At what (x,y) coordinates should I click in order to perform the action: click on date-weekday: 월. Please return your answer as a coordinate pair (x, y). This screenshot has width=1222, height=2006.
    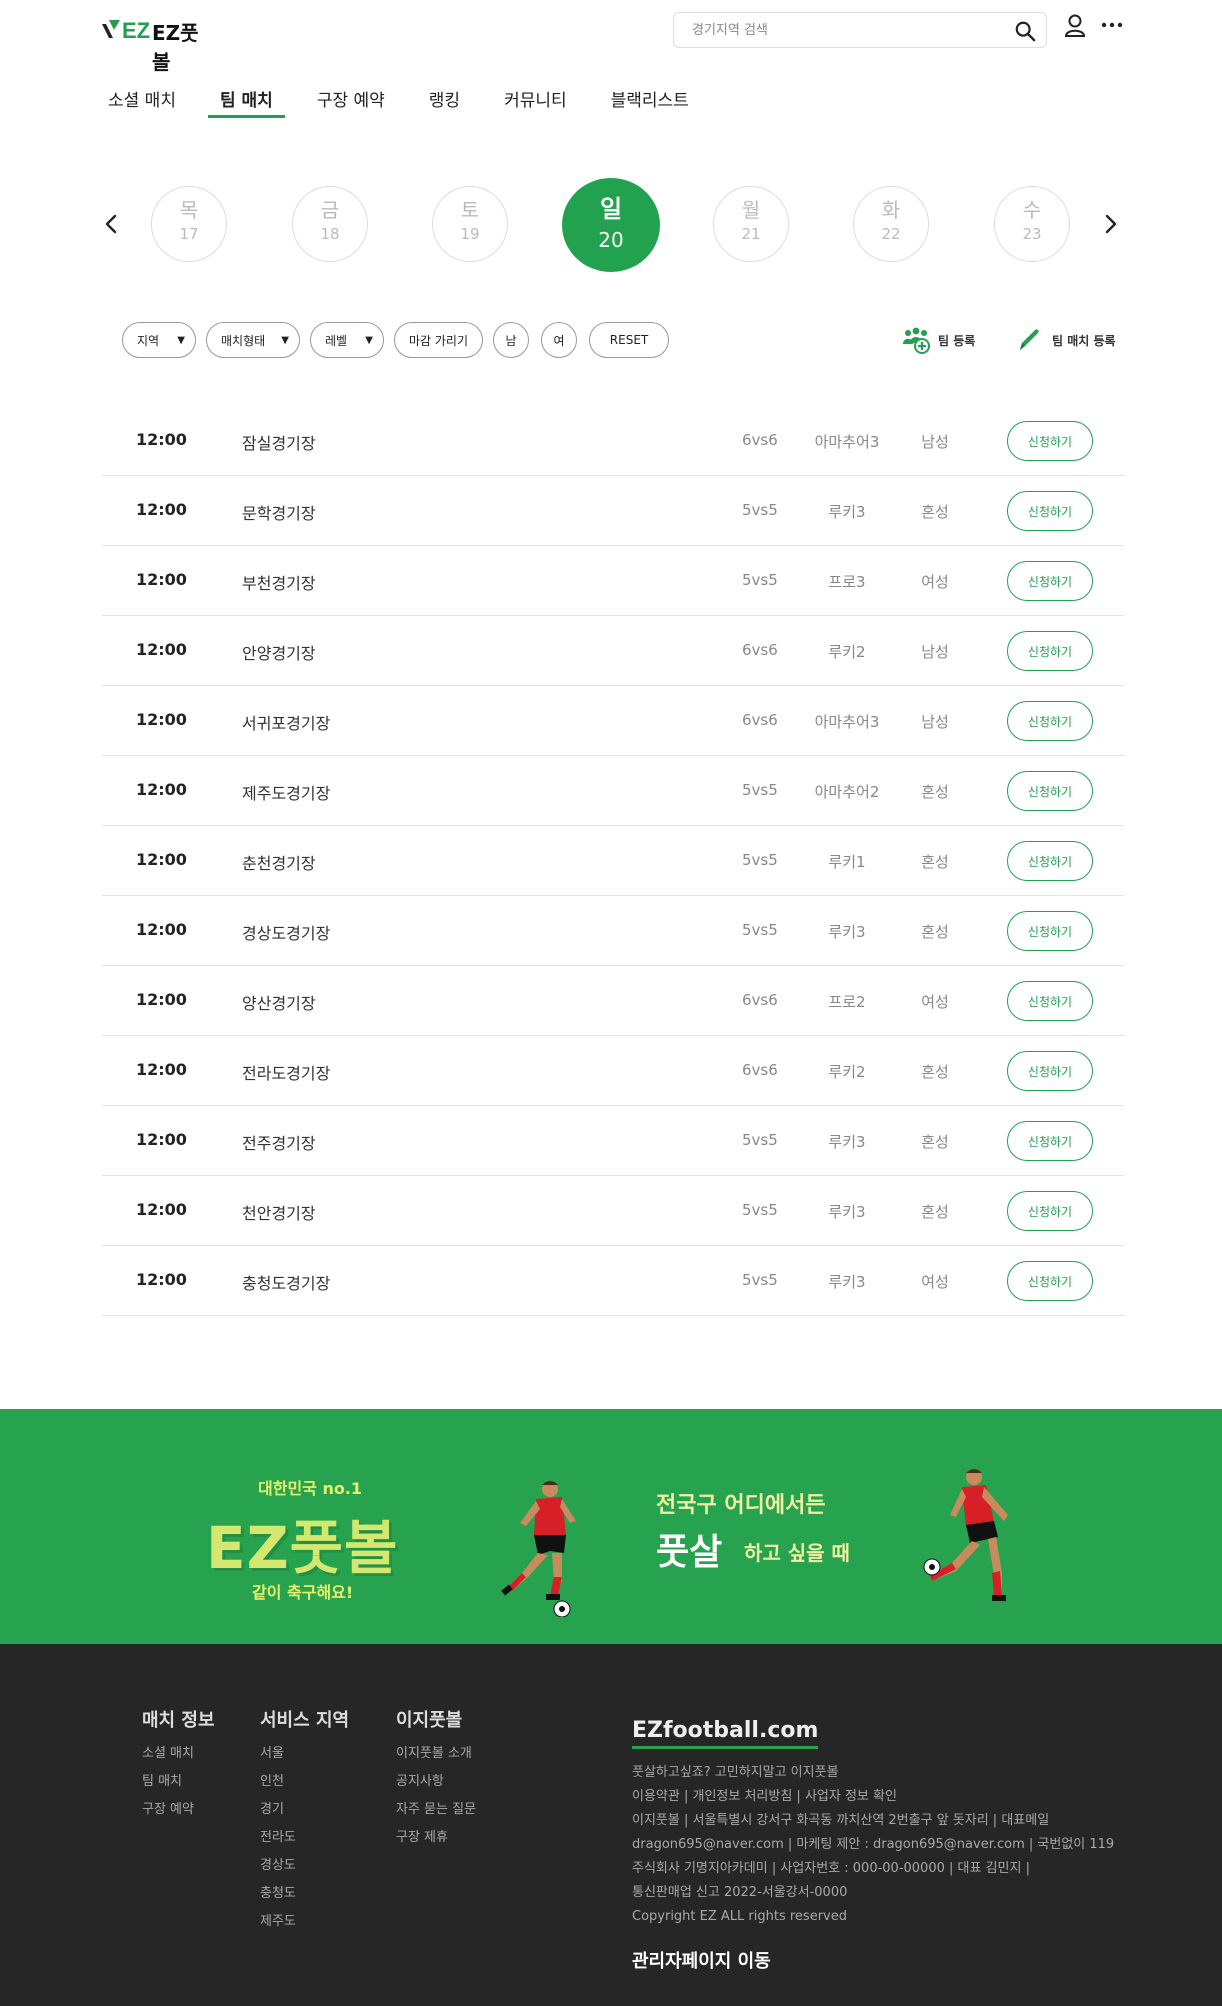
    Looking at the image, I should click on (751, 210).